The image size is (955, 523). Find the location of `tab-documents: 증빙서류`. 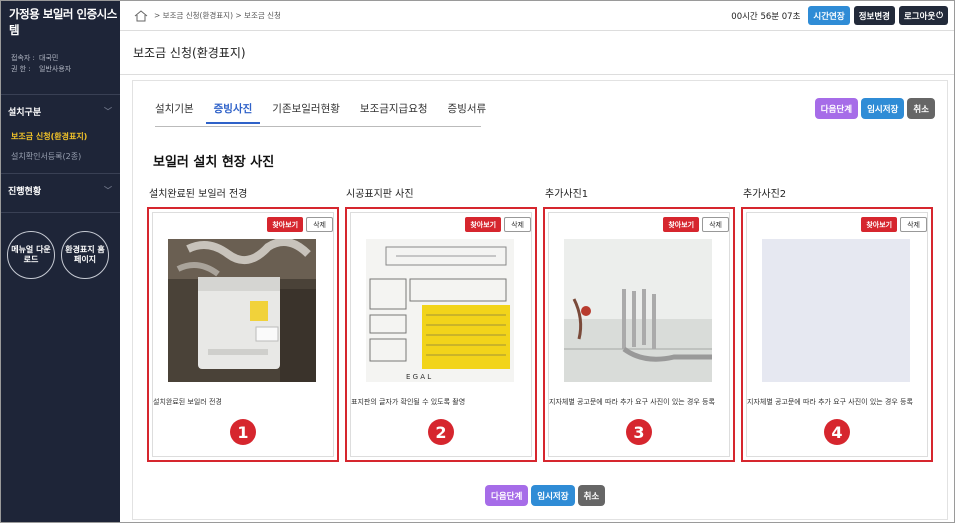

tab-documents: 증빙서류 is located at coordinates (467, 112).